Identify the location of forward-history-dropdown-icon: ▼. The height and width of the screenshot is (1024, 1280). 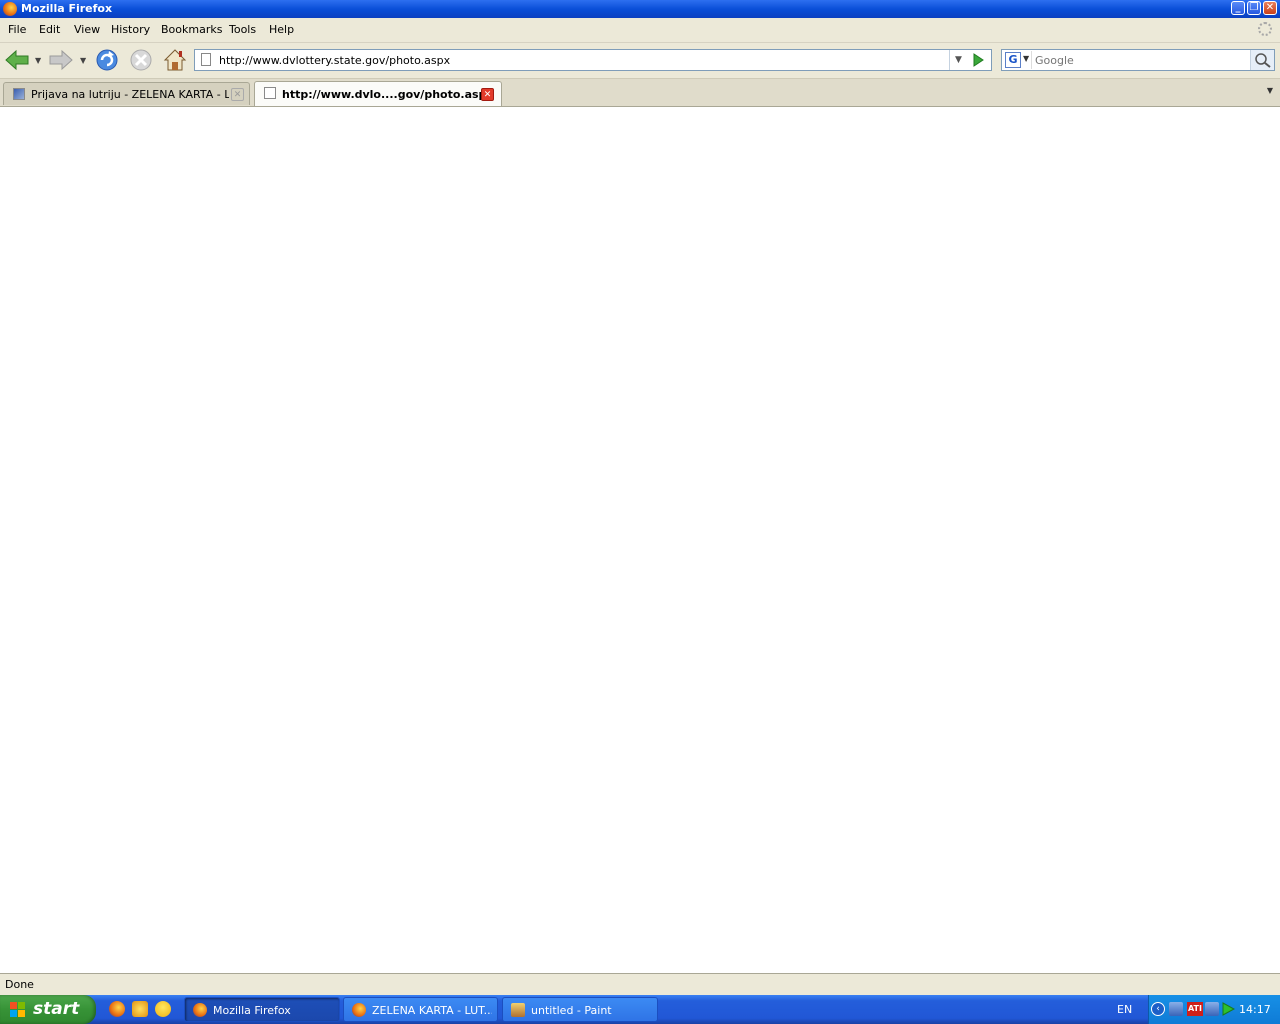
(84, 60).